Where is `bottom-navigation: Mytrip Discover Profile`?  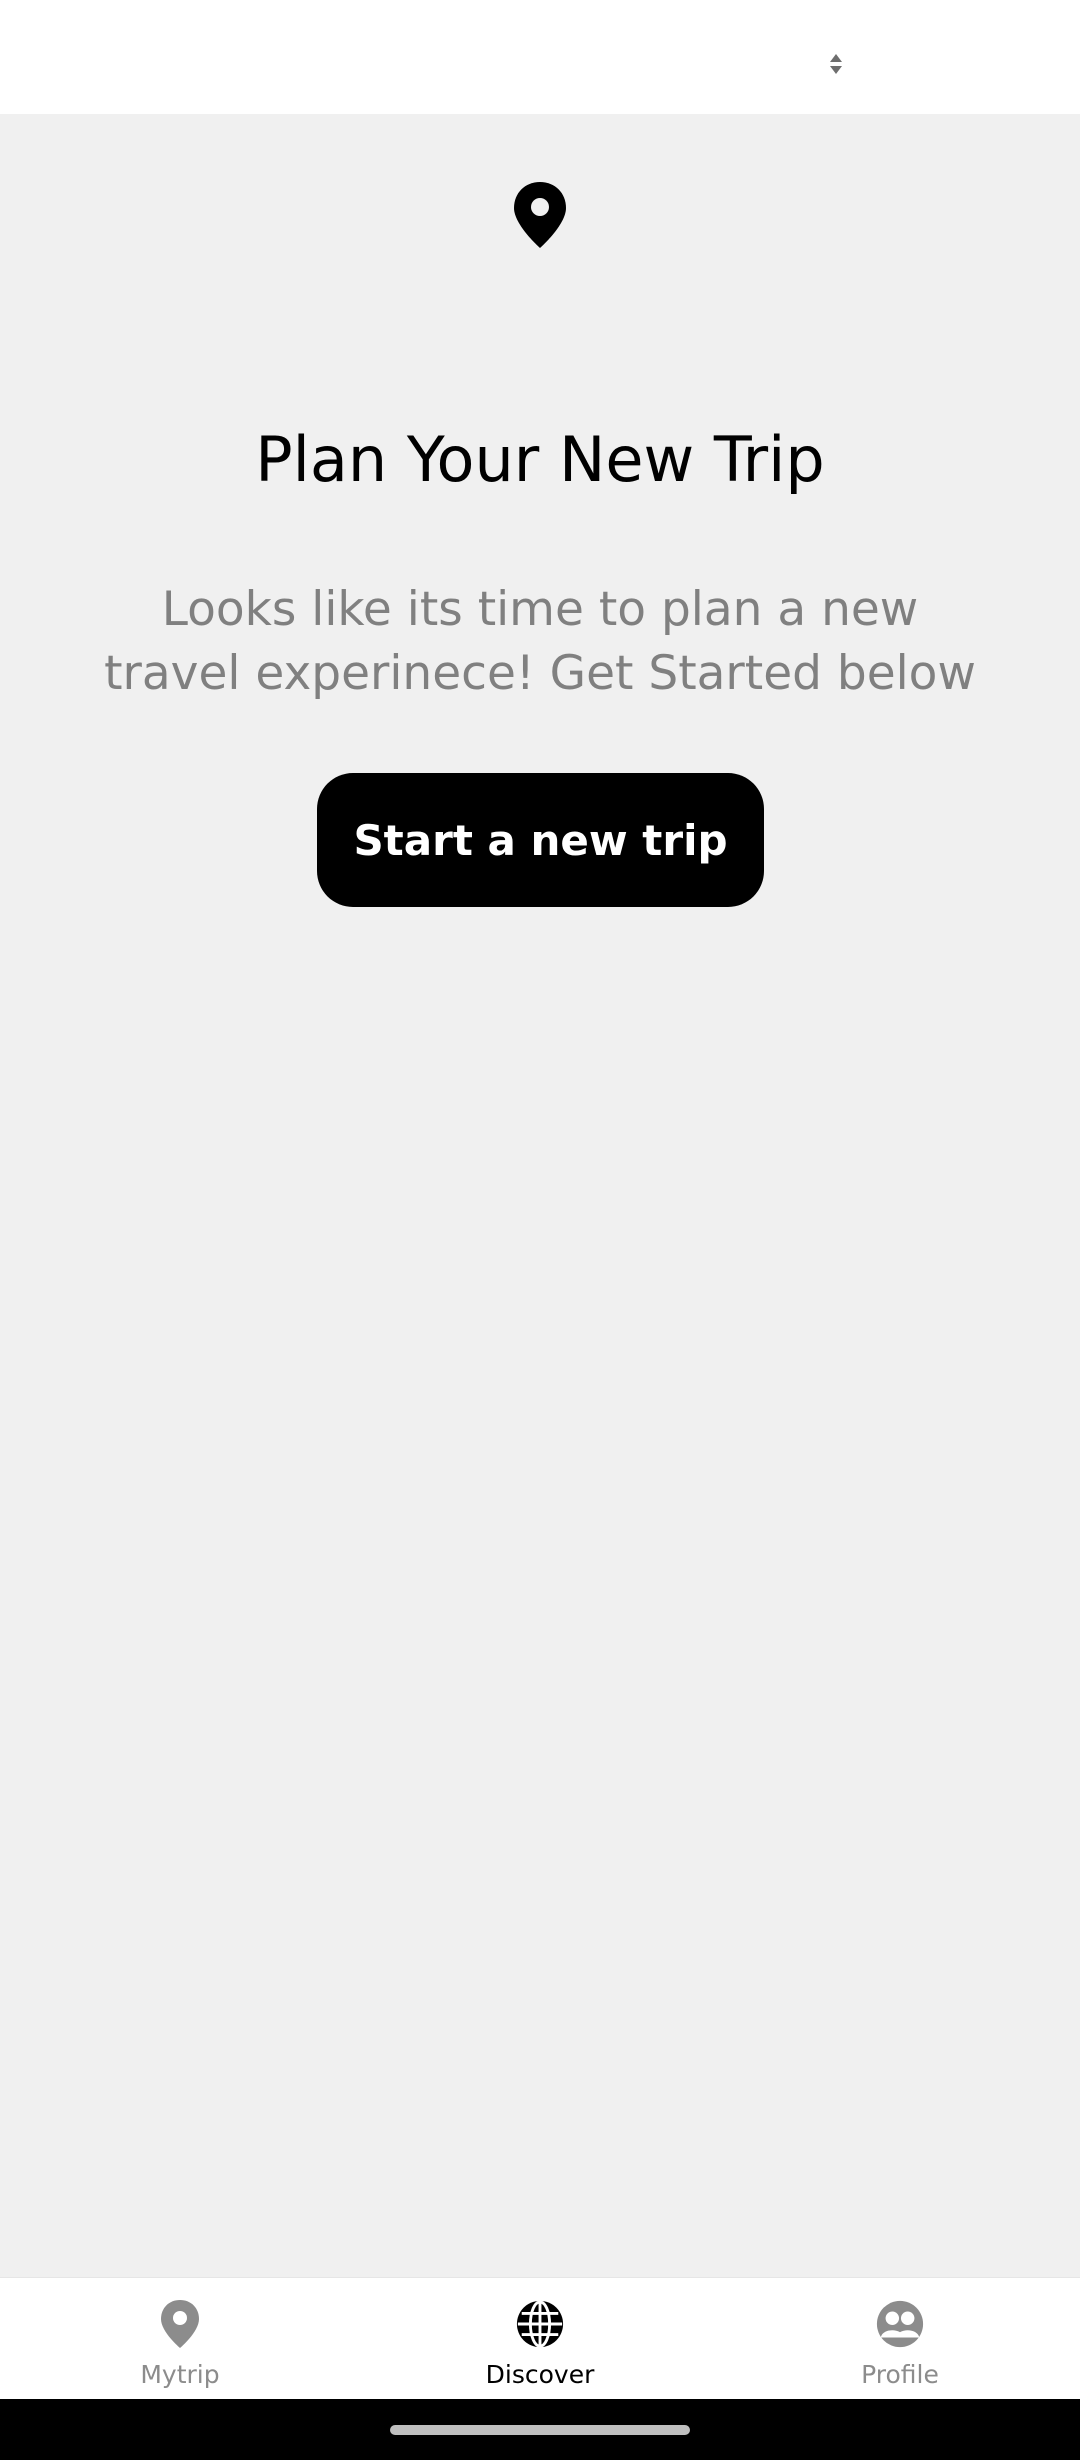 bottom-navigation: Mytrip Discover Profile is located at coordinates (540, 2338).